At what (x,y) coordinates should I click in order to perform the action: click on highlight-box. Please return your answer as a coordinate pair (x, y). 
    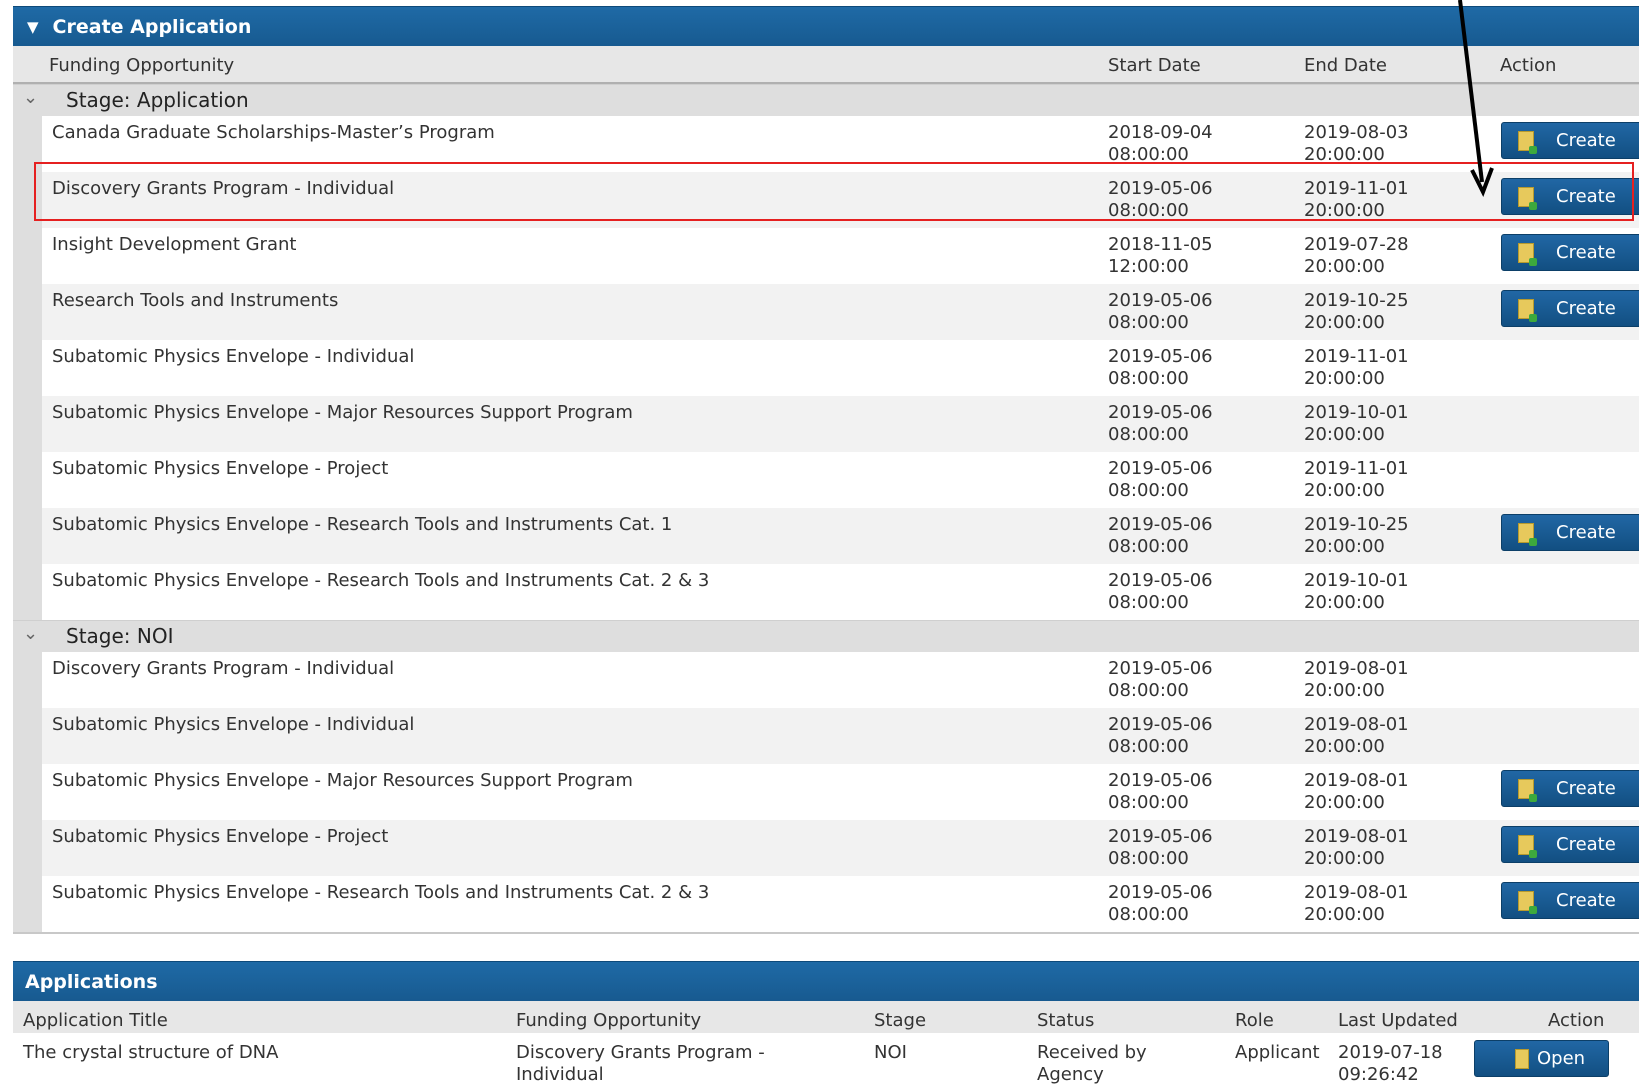
    Looking at the image, I should click on (834, 191).